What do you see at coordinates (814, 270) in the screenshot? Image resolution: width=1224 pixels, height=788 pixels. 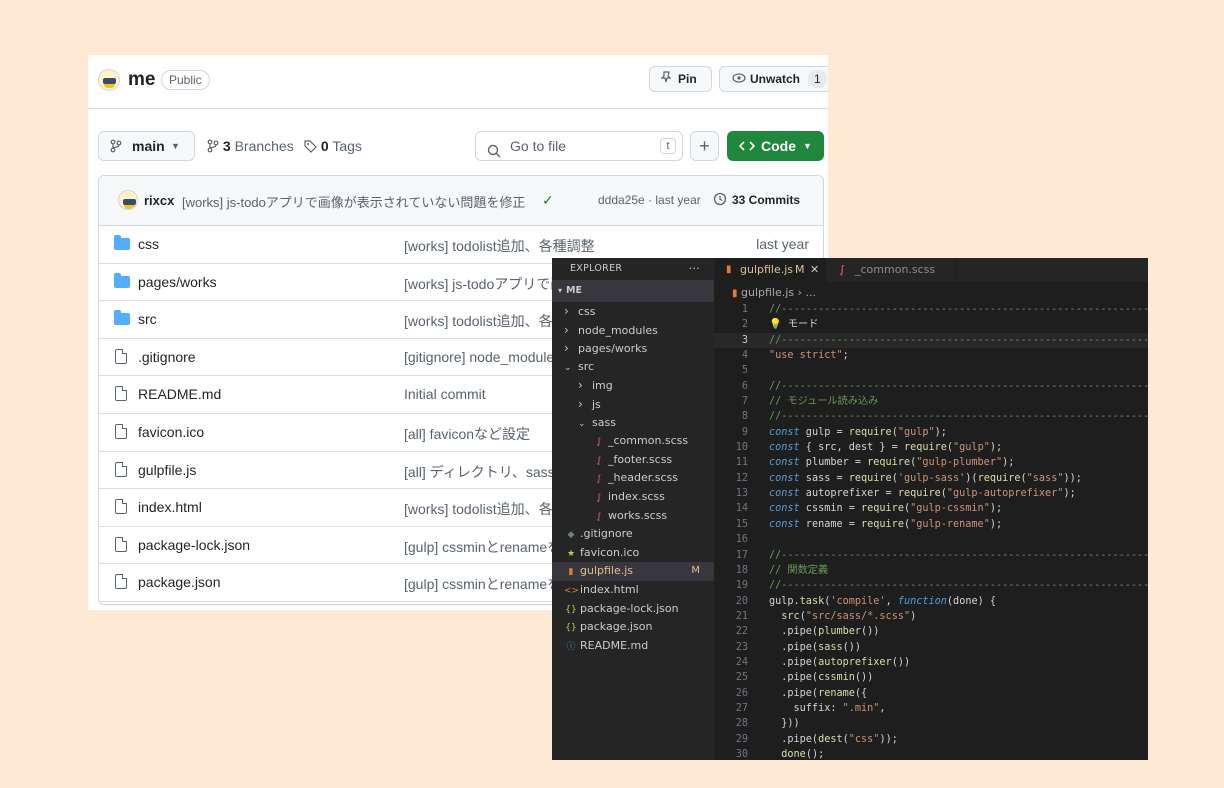 I see `close-icon: ✕` at bounding box center [814, 270].